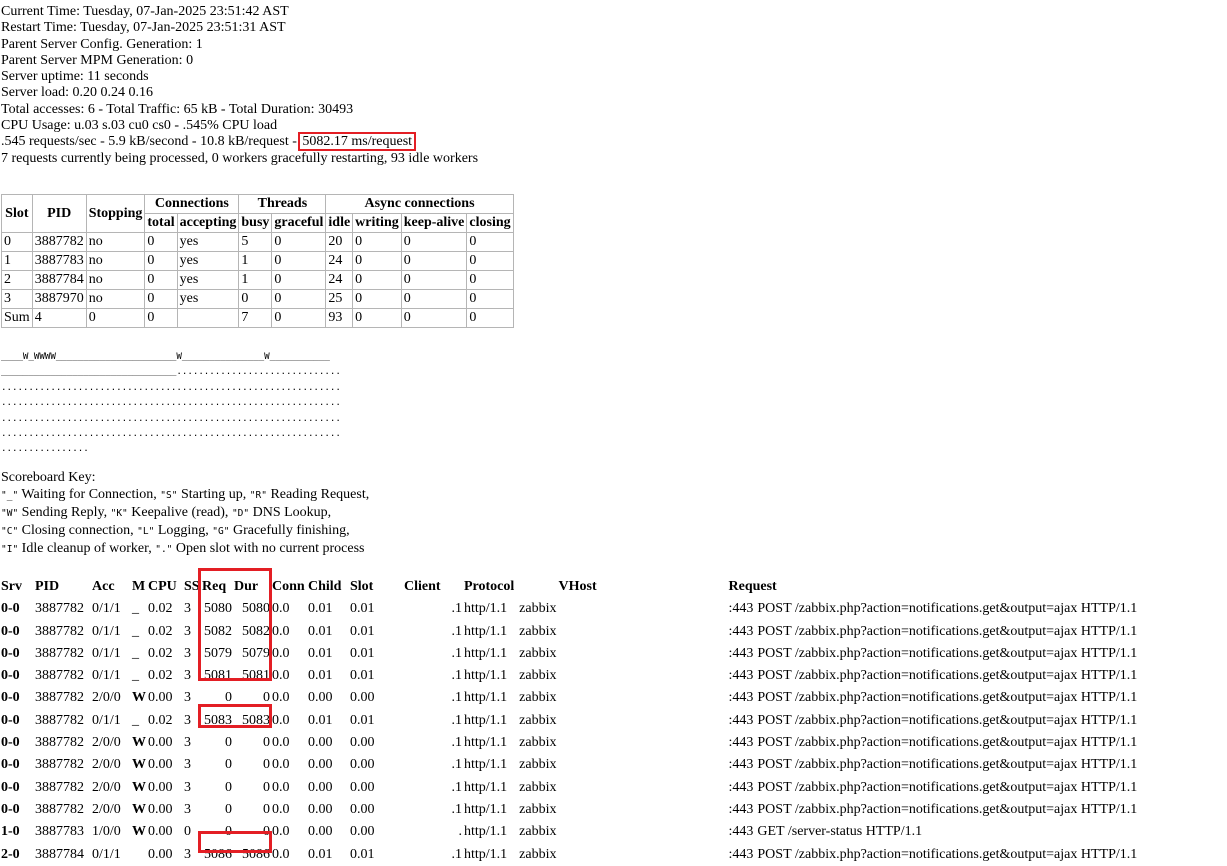 Image resolution: width=1227 pixels, height=866 pixels. What do you see at coordinates (87, 548) in the screenshot?
I see `key-text: Idle cleanup of worker,` at bounding box center [87, 548].